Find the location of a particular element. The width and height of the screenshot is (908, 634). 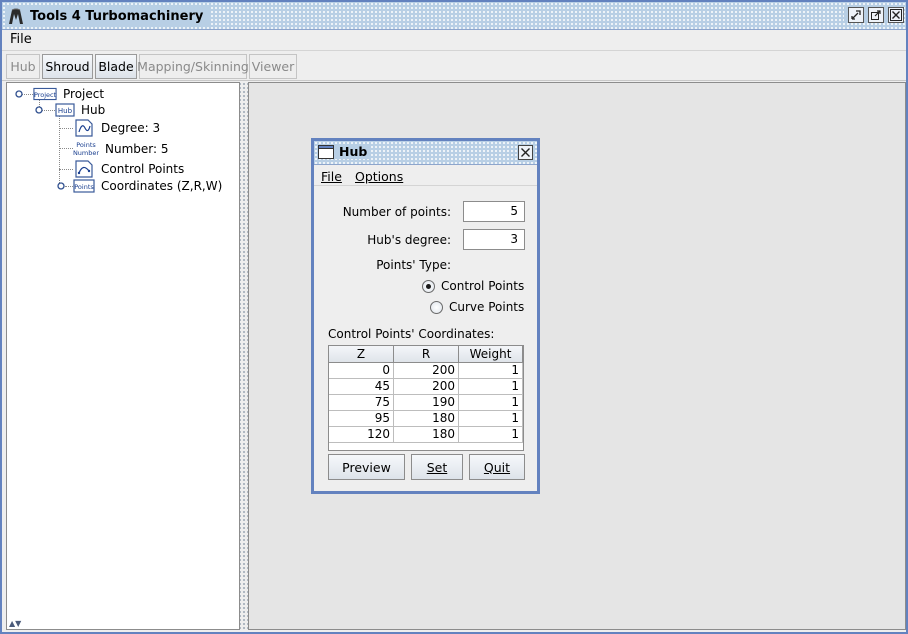

table-cell: 190 is located at coordinates (426, 402).